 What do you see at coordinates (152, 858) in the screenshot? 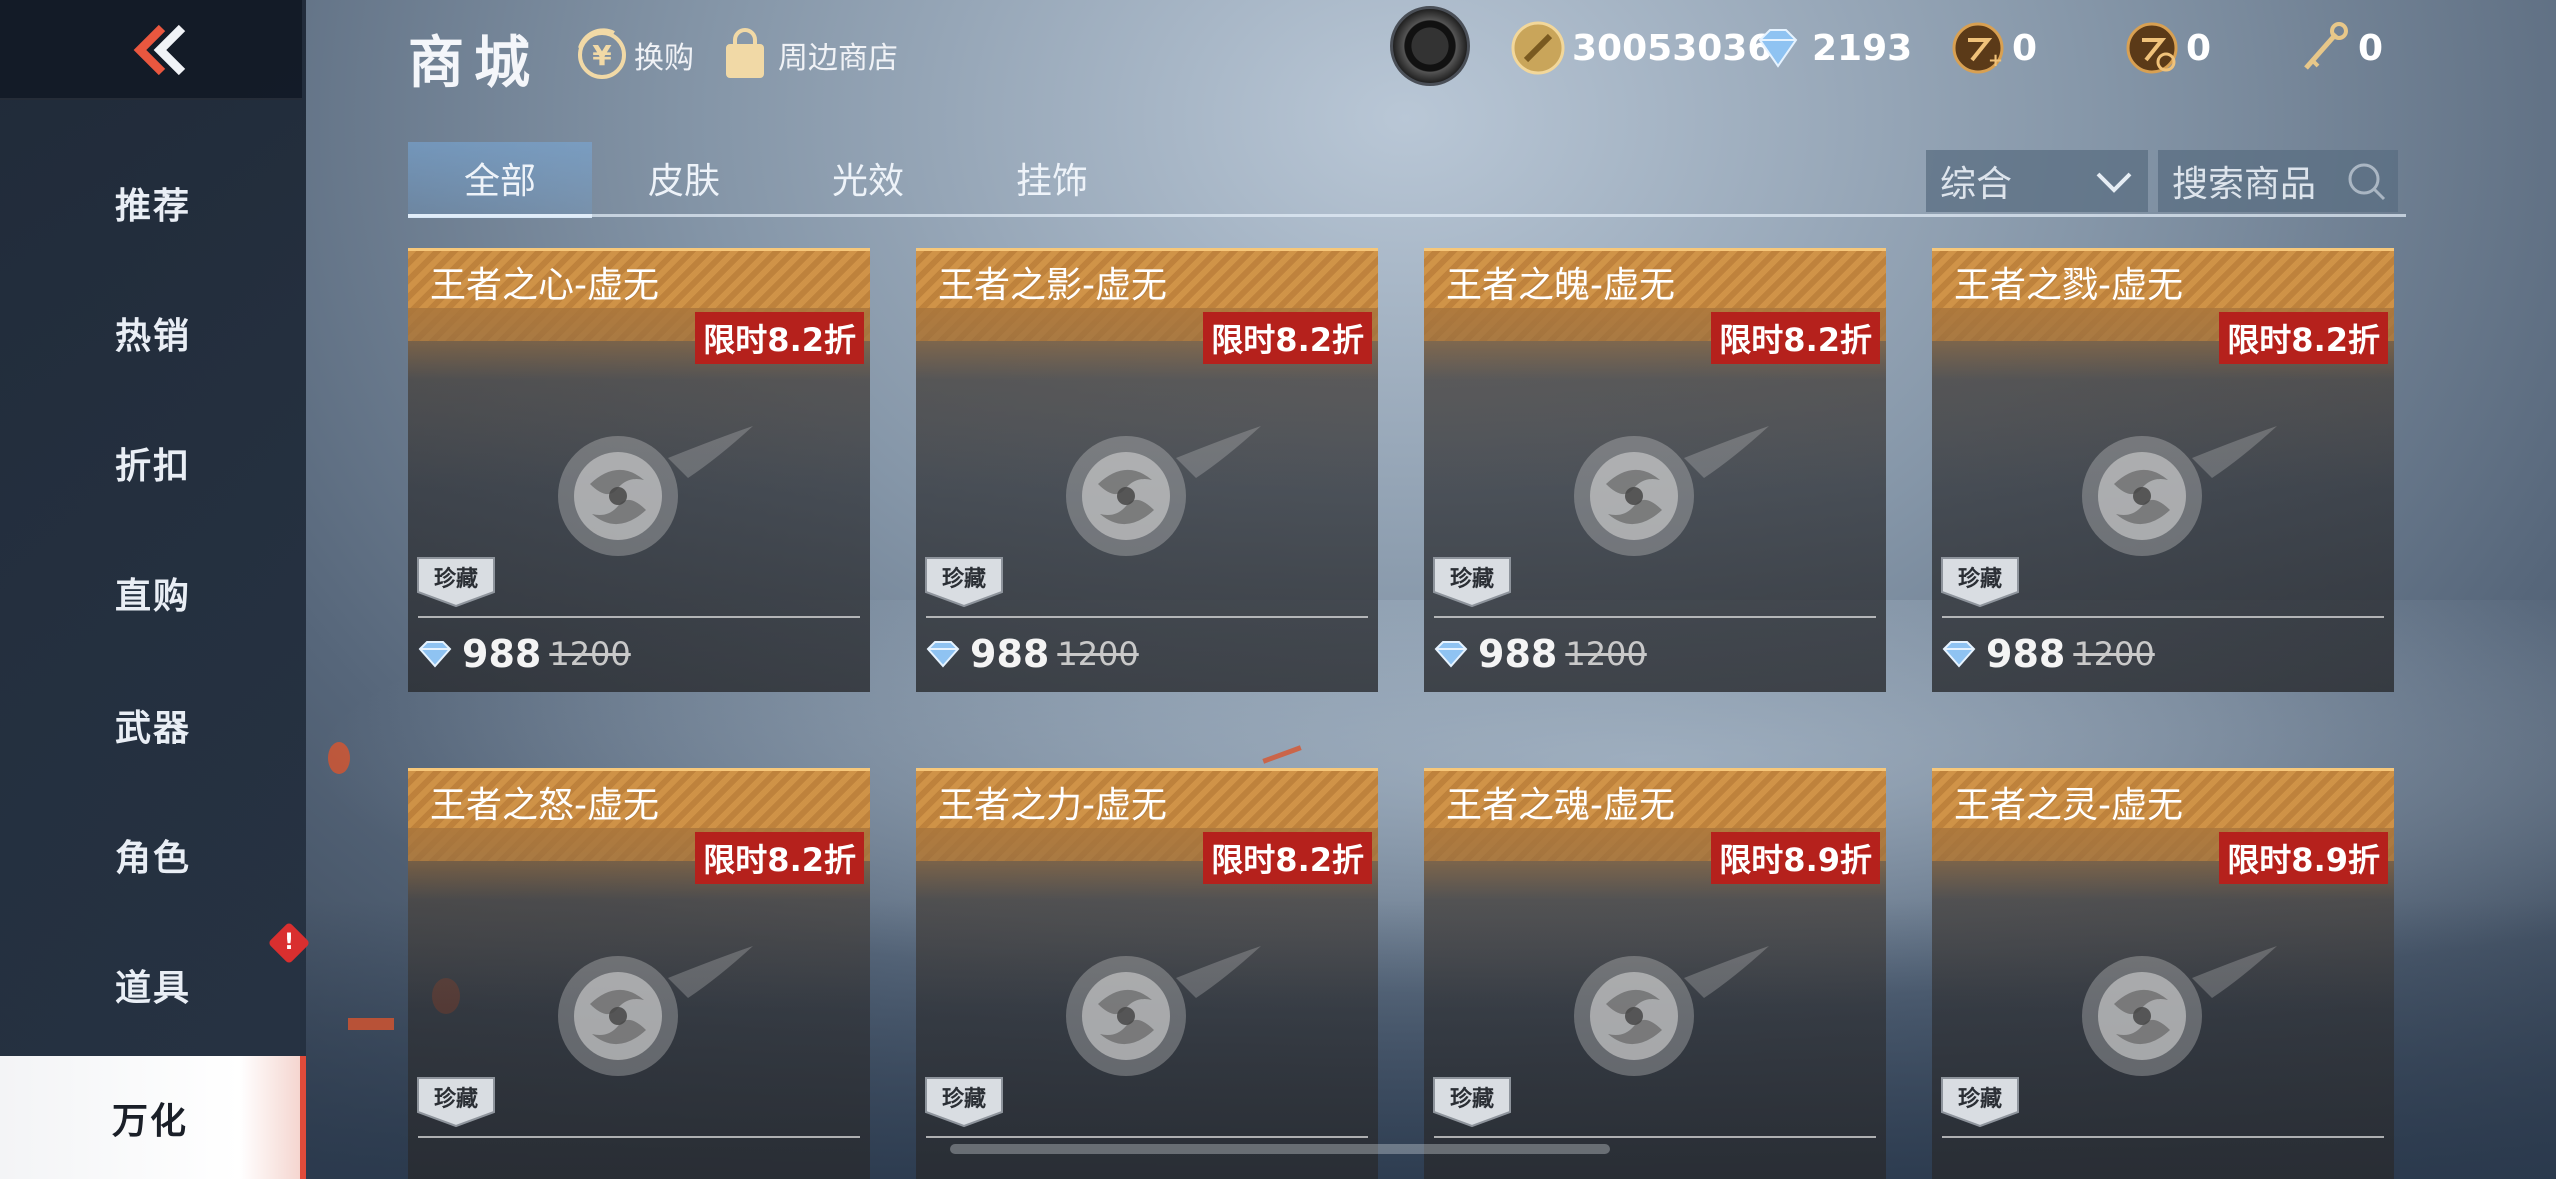
I see `sidebar-item-label: 角色` at bounding box center [152, 858].